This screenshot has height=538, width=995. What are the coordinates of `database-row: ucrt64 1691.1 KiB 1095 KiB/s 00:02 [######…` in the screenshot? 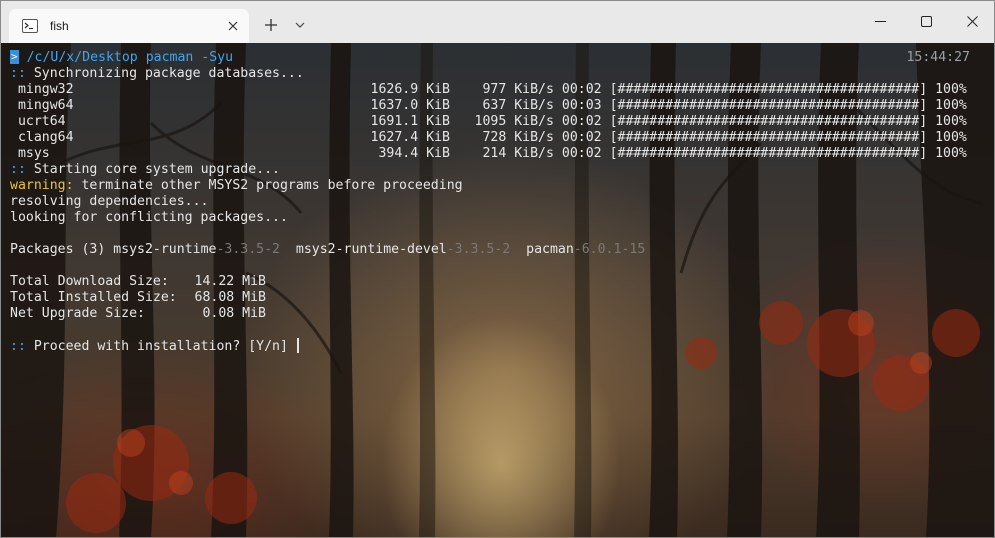 It's located at (488, 122).